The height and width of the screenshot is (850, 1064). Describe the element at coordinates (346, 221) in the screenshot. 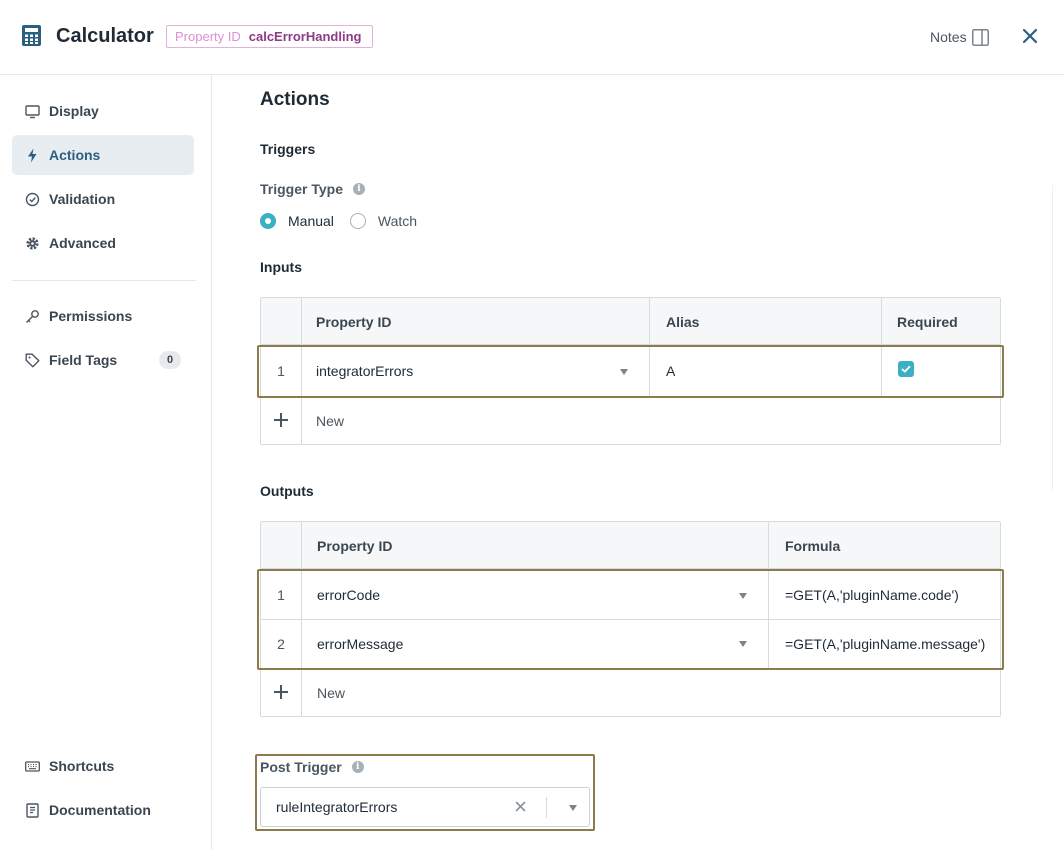

I see `trigger-type-radio-group: Manual Watch` at that location.